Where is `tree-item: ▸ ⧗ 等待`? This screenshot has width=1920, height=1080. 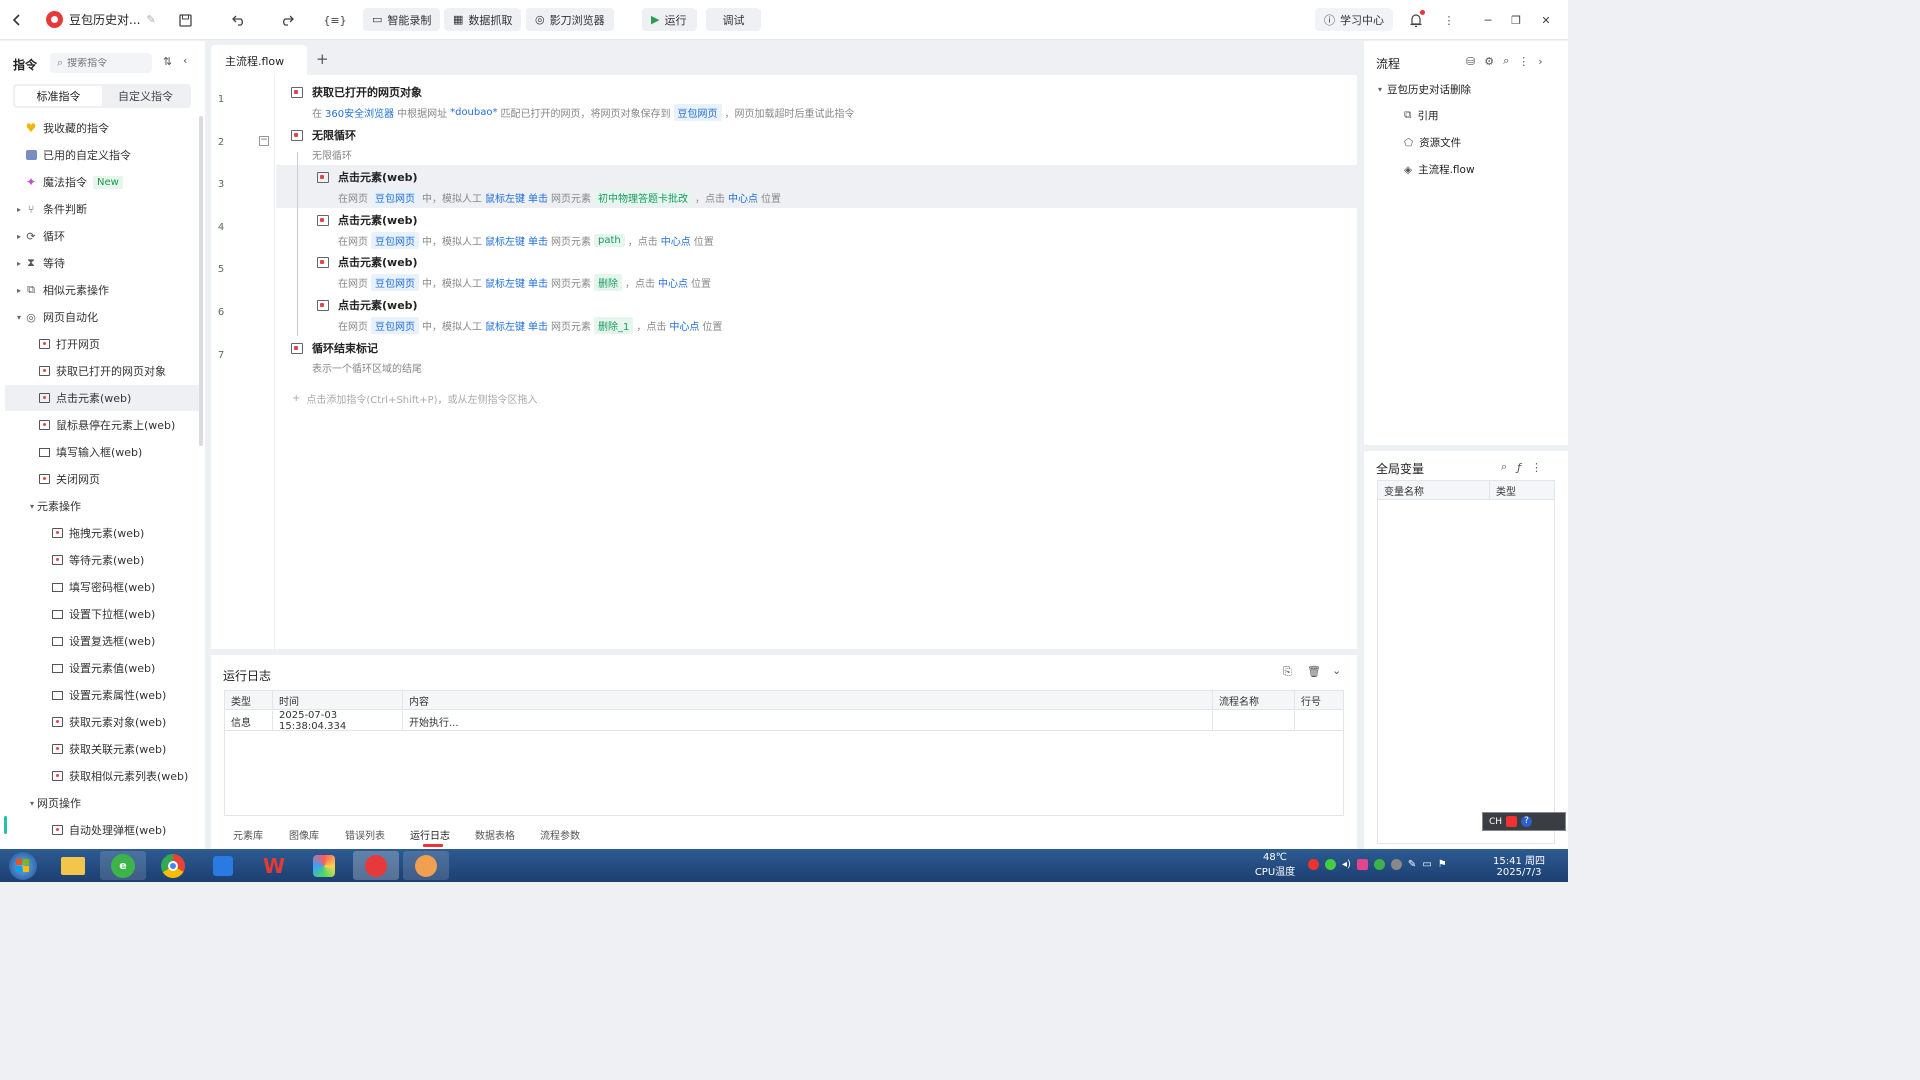 tree-item: ▸ ⧗ 等待 is located at coordinates (99, 263).